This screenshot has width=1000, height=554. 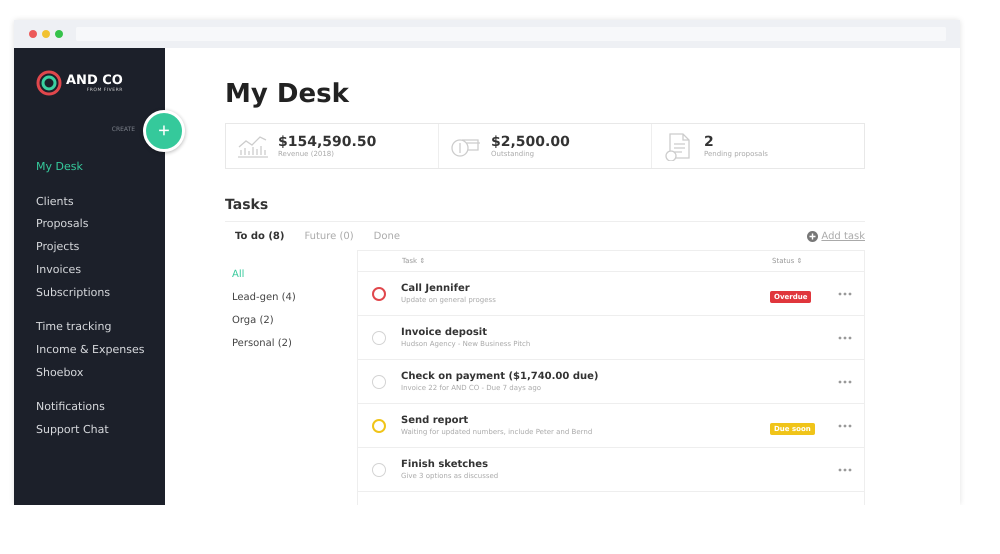 What do you see at coordinates (72, 430) in the screenshot?
I see `sidebar-item: Support Chat` at bounding box center [72, 430].